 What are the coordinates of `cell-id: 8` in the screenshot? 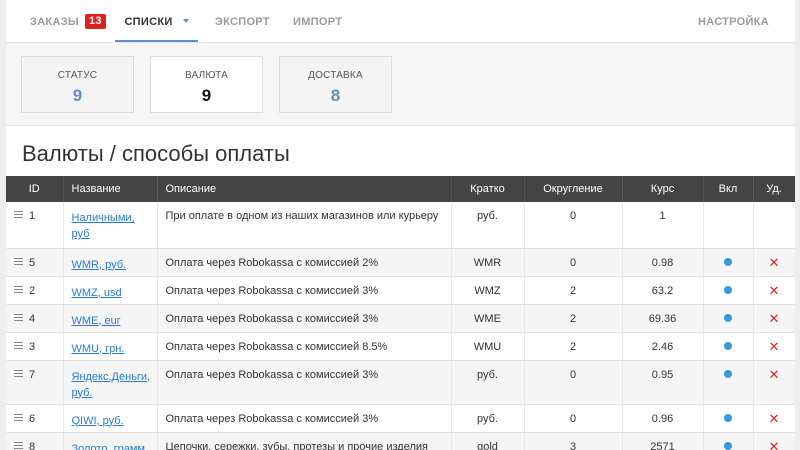 It's located at (35, 441).